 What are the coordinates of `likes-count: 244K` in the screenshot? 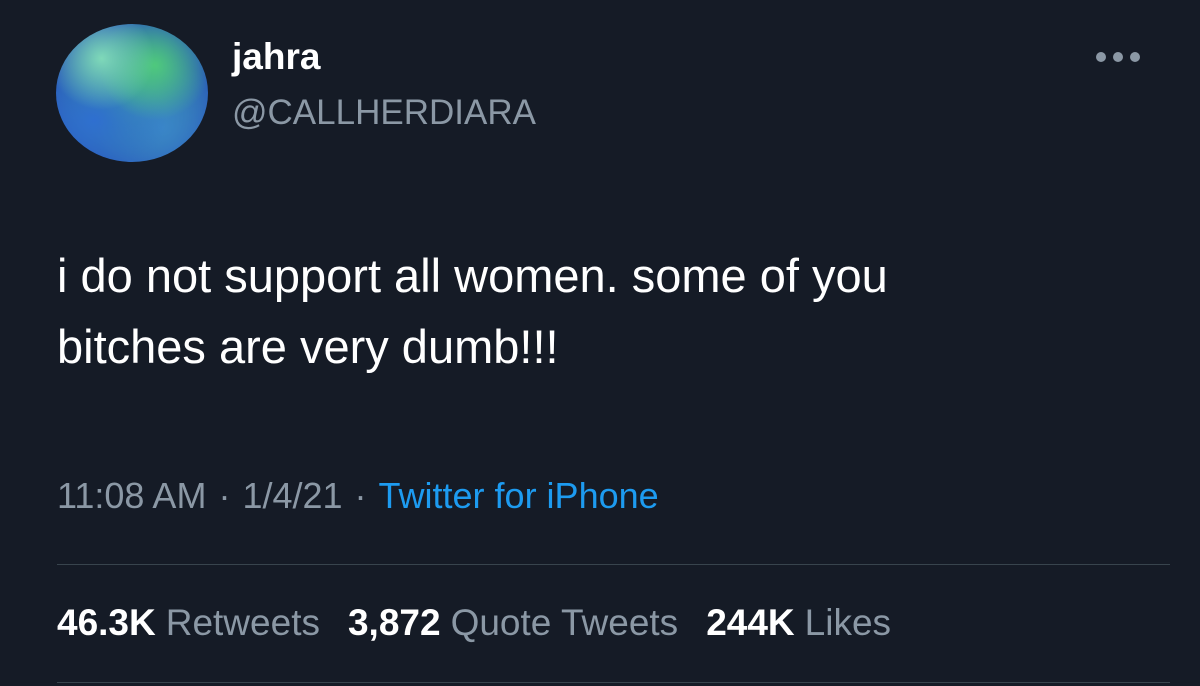 It's located at (750, 622).